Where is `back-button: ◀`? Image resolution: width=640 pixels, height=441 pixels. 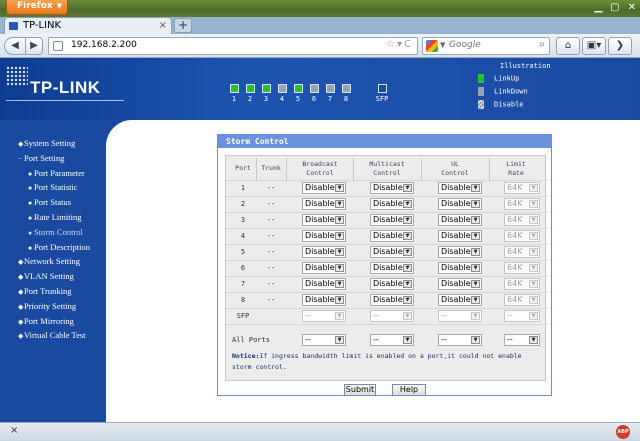 back-button: ◀ is located at coordinates (15, 46).